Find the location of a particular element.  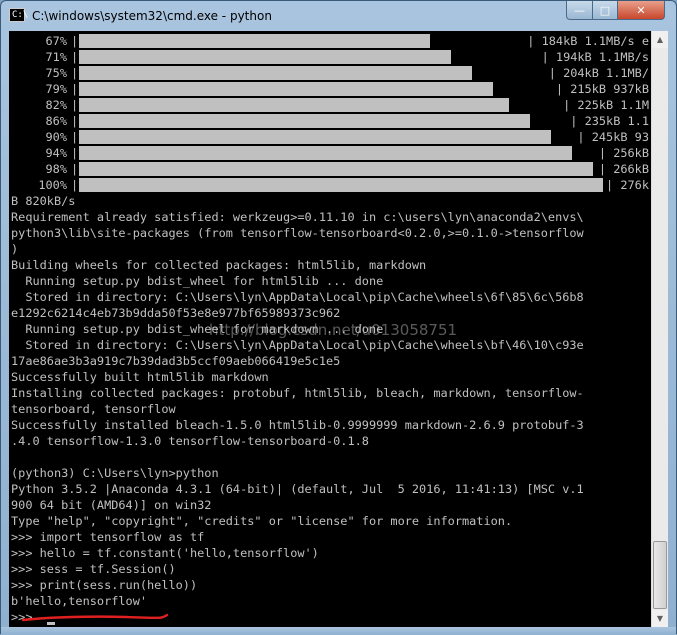

console-line: tensorboard, tensorflow is located at coordinates (93, 409).